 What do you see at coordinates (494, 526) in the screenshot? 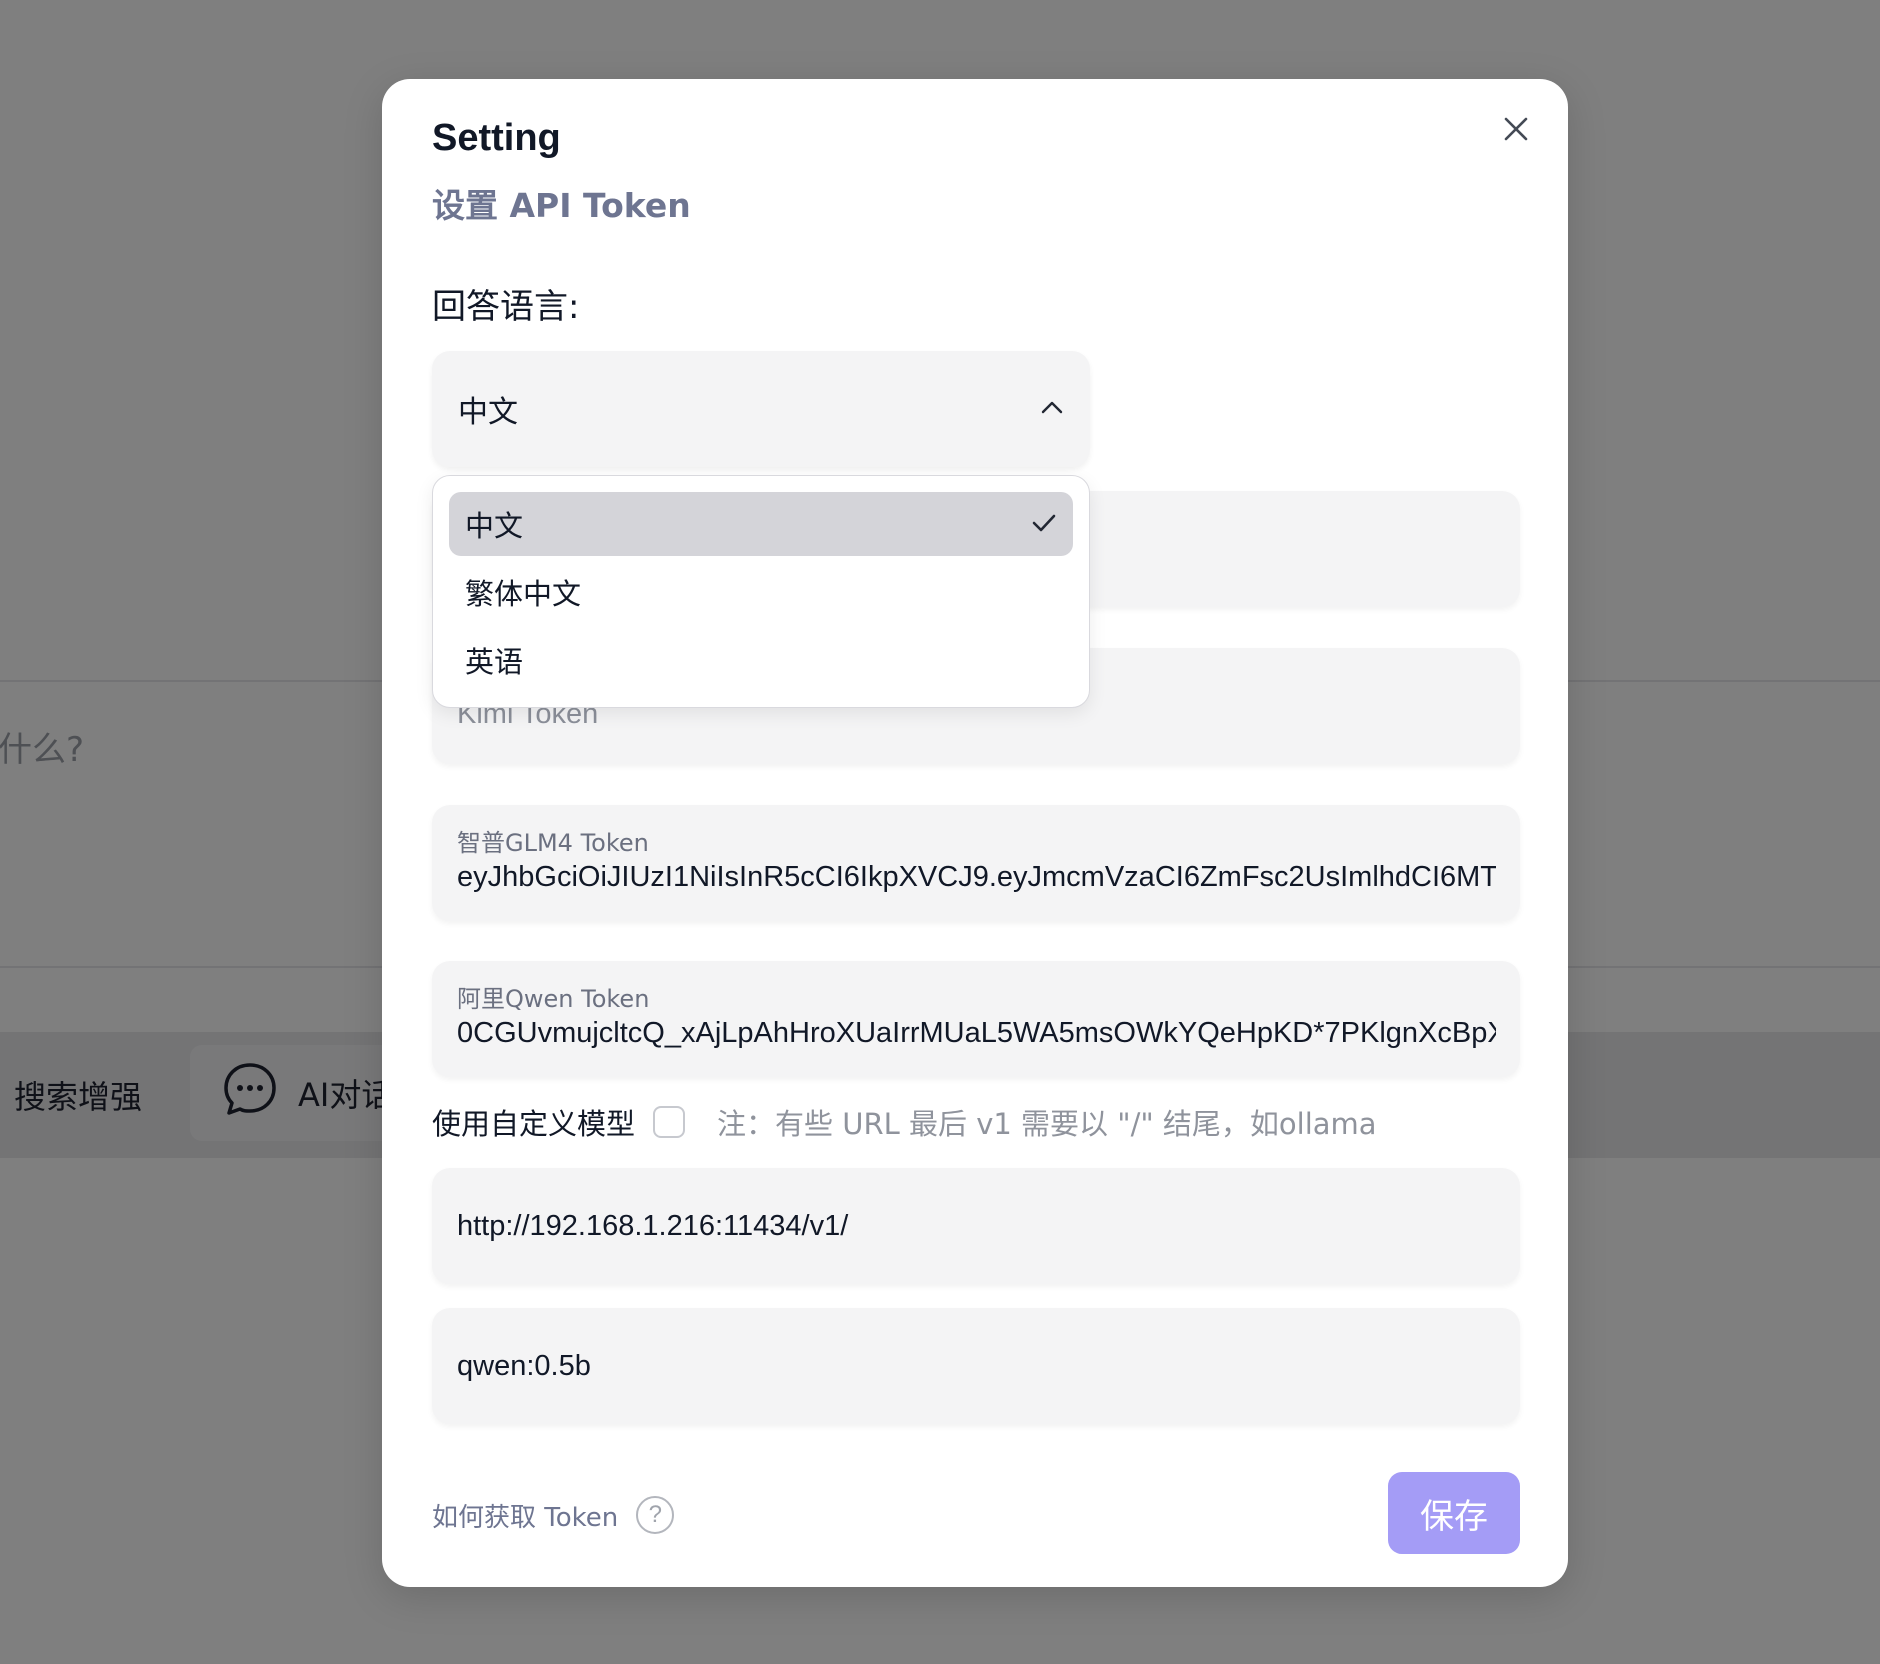
I see `language-option-label: 中文` at bounding box center [494, 526].